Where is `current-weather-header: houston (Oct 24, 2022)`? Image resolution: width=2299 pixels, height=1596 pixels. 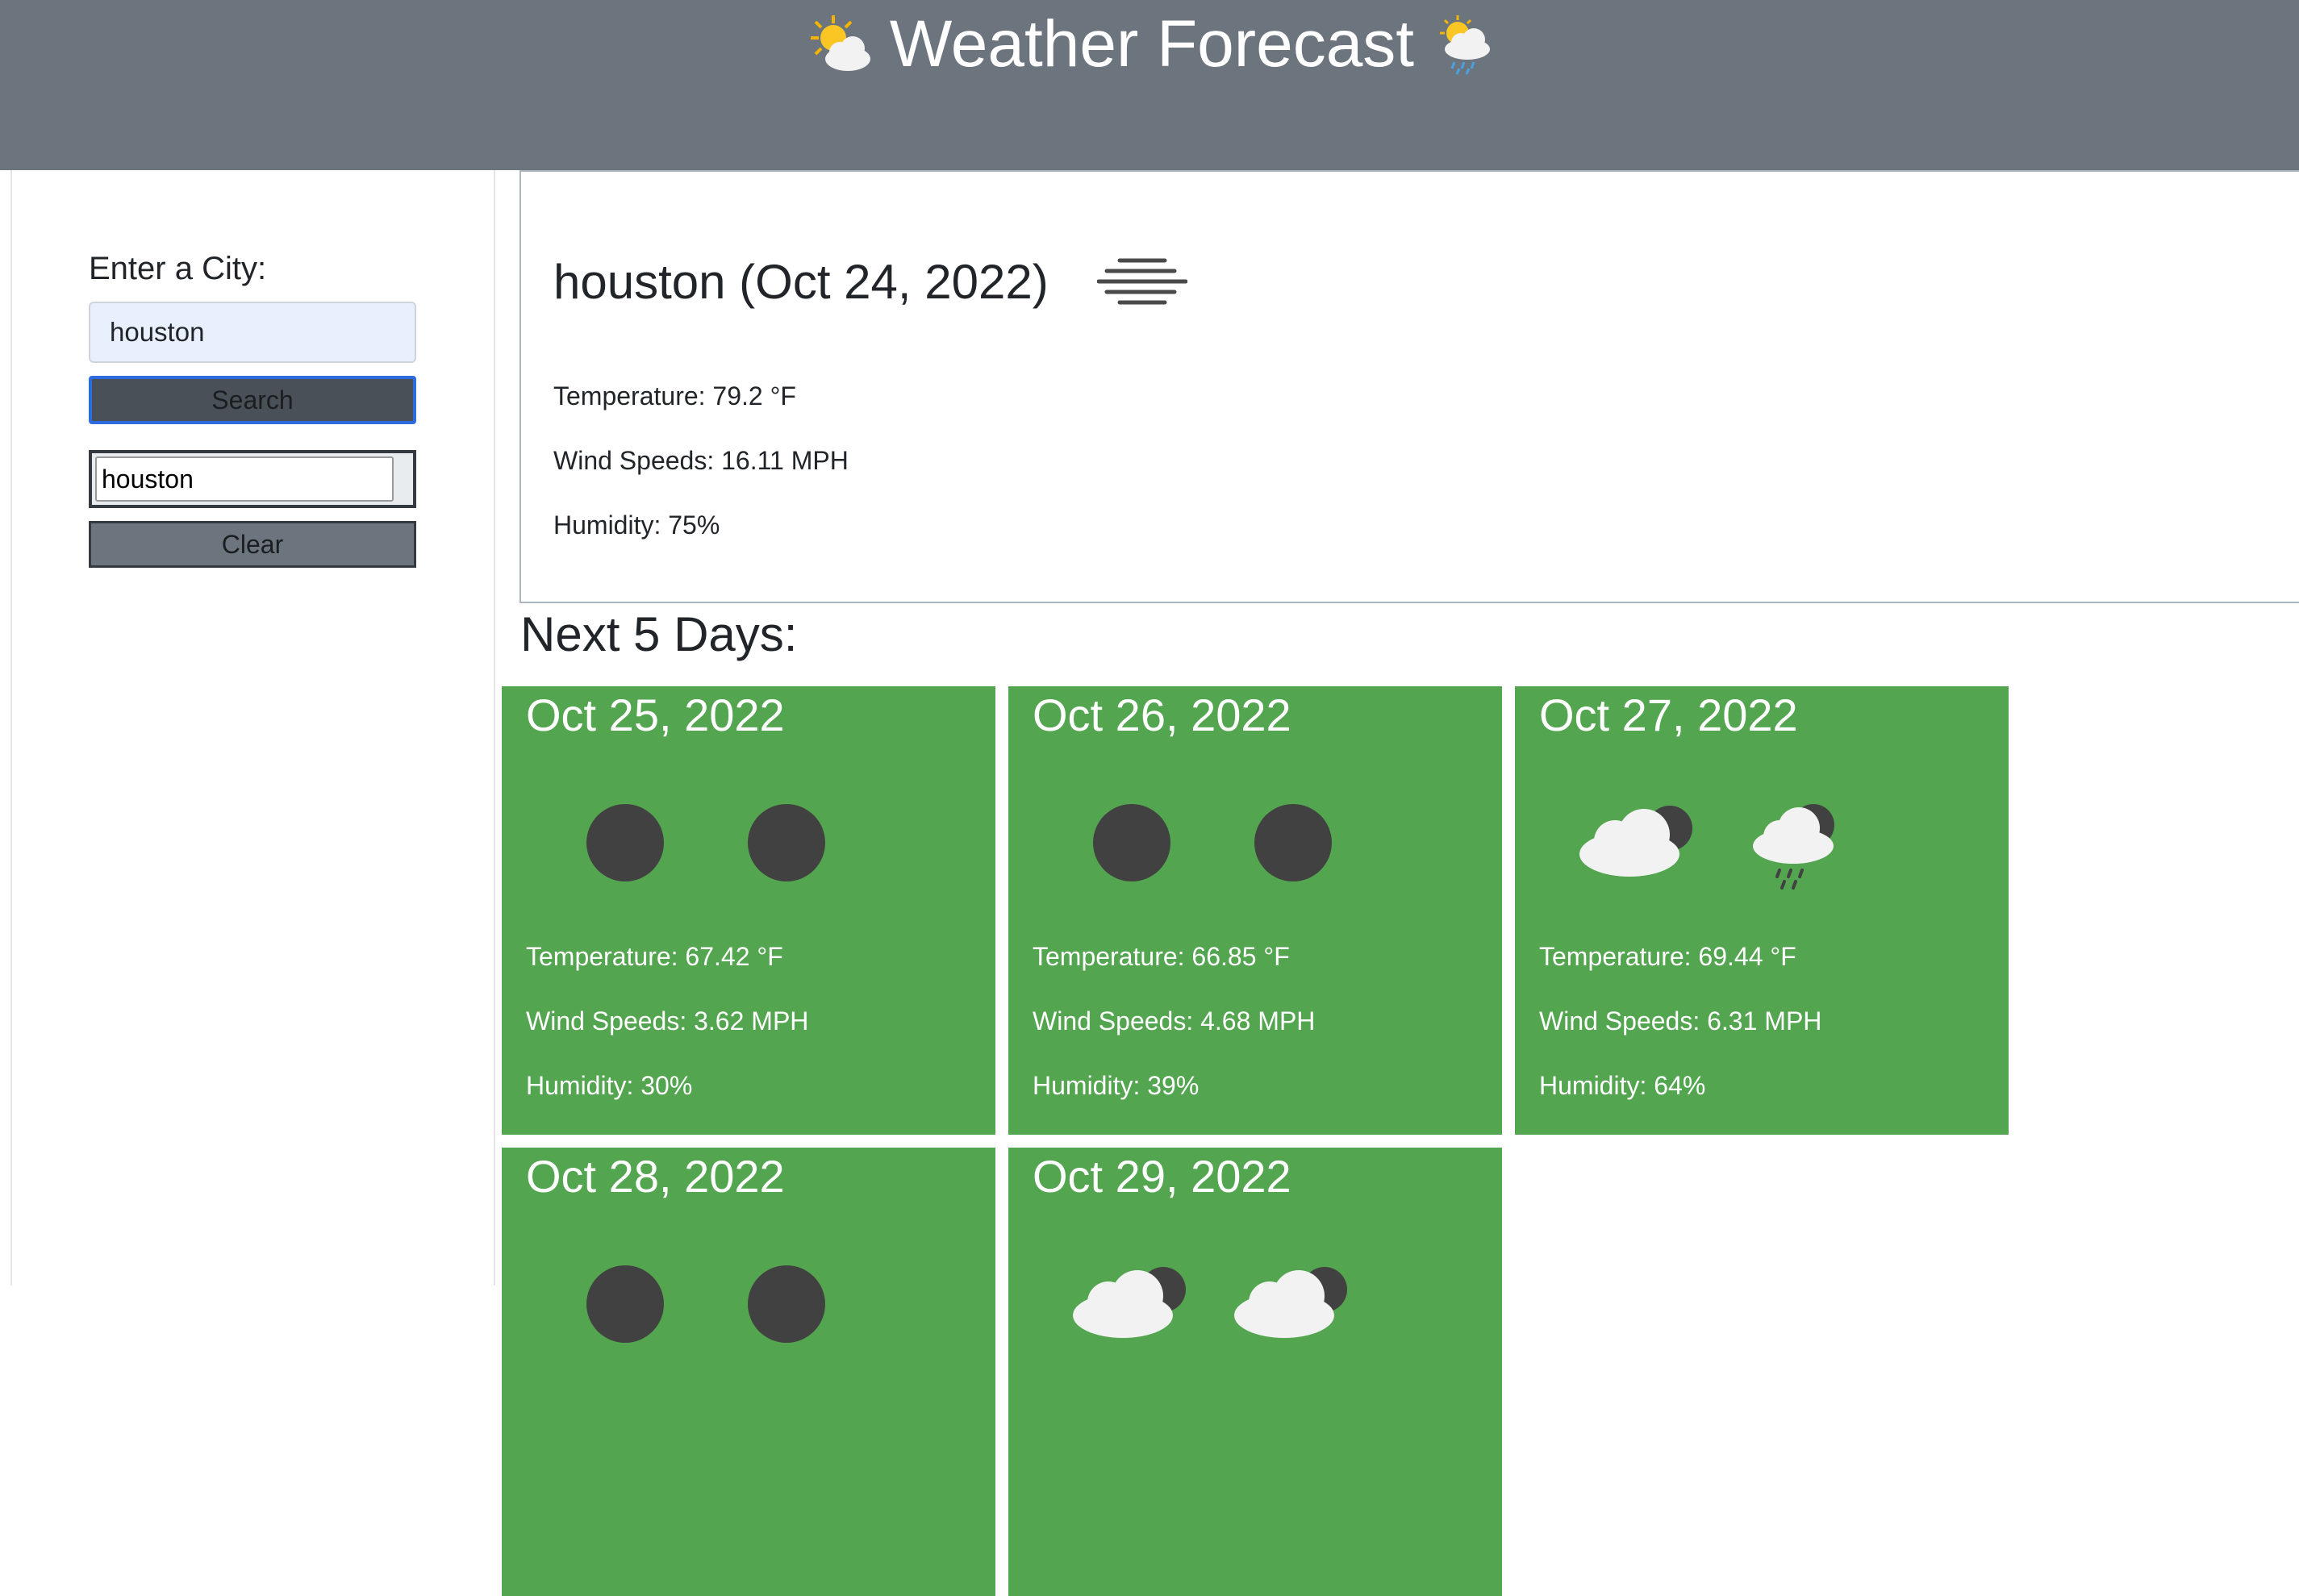
current-weather-header: houston (Oct 24, 2022) is located at coordinates (870, 282).